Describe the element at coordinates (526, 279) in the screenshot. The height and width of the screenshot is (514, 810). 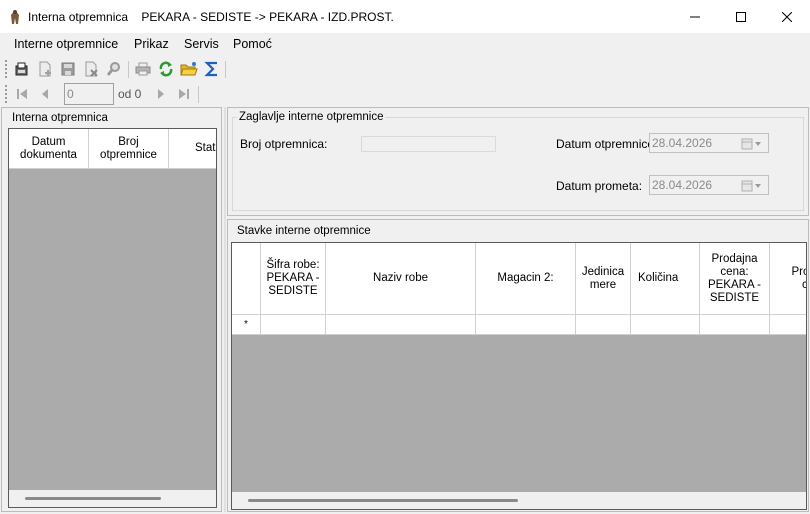
I see `column-header-magacin: Magacin 2:` at that location.